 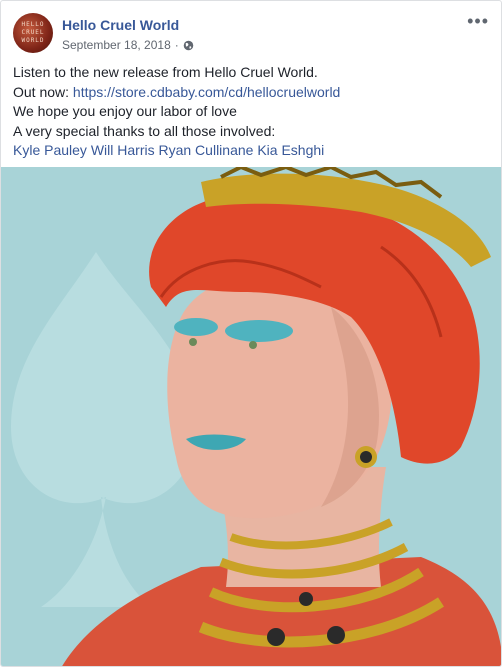 What do you see at coordinates (123, 150) in the screenshot?
I see `tag-will-harris: Will Harris` at bounding box center [123, 150].